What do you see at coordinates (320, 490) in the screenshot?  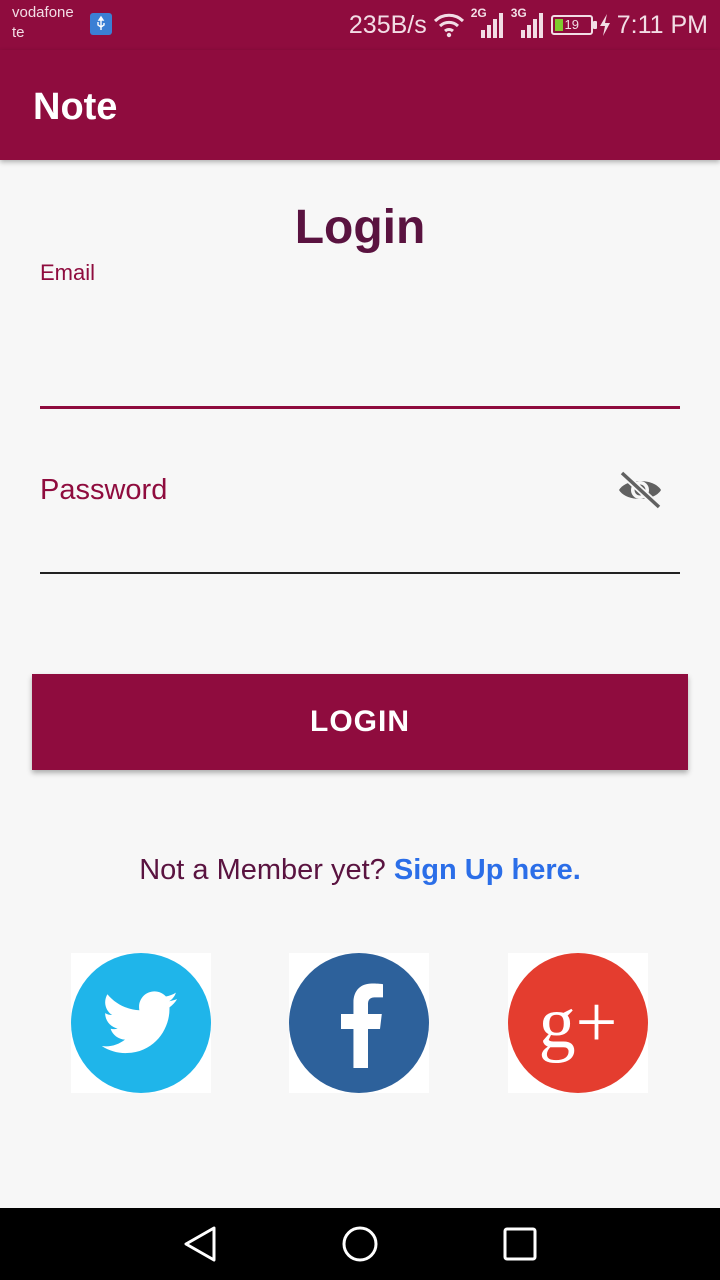 I see `password-input` at bounding box center [320, 490].